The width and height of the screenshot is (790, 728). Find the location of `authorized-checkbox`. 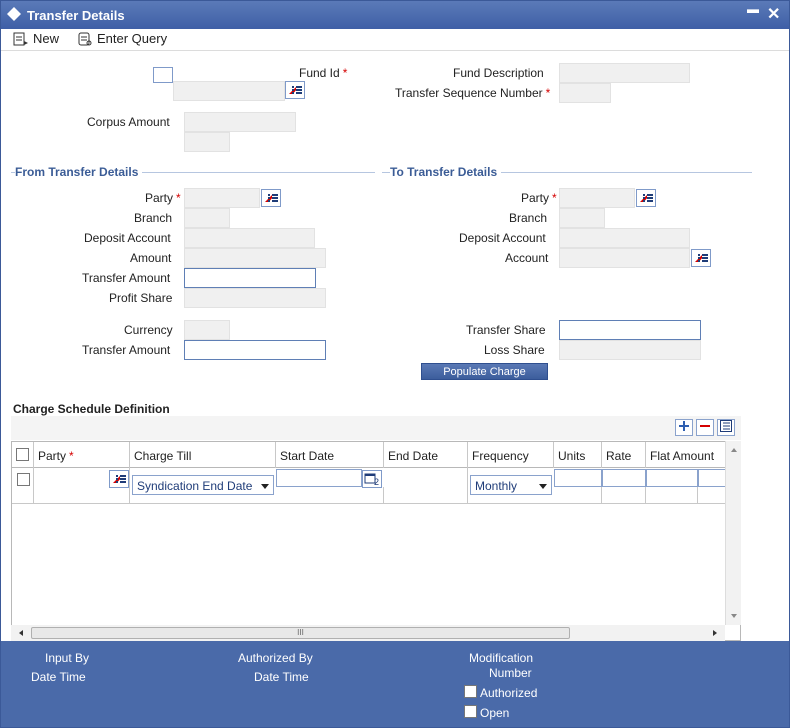

authorized-checkbox is located at coordinates (470, 691).